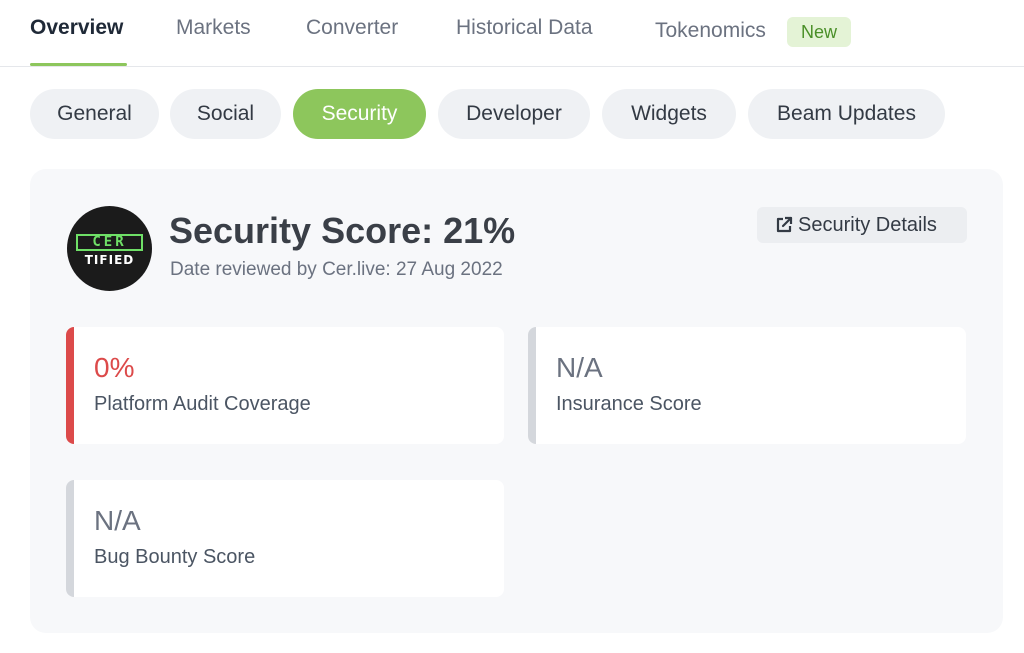 This screenshot has width=1024, height=653. What do you see at coordinates (225, 114) in the screenshot?
I see `pill-social: Social` at bounding box center [225, 114].